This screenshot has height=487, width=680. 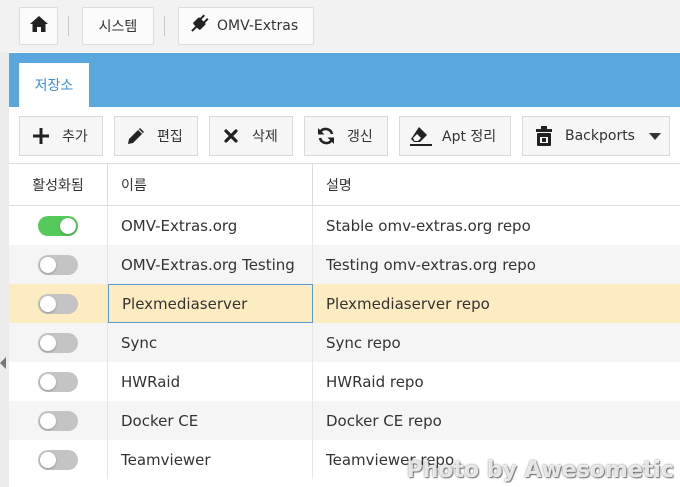 I want to click on apt-clean-button-label: Apt 정리, so click(x=469, y=137).